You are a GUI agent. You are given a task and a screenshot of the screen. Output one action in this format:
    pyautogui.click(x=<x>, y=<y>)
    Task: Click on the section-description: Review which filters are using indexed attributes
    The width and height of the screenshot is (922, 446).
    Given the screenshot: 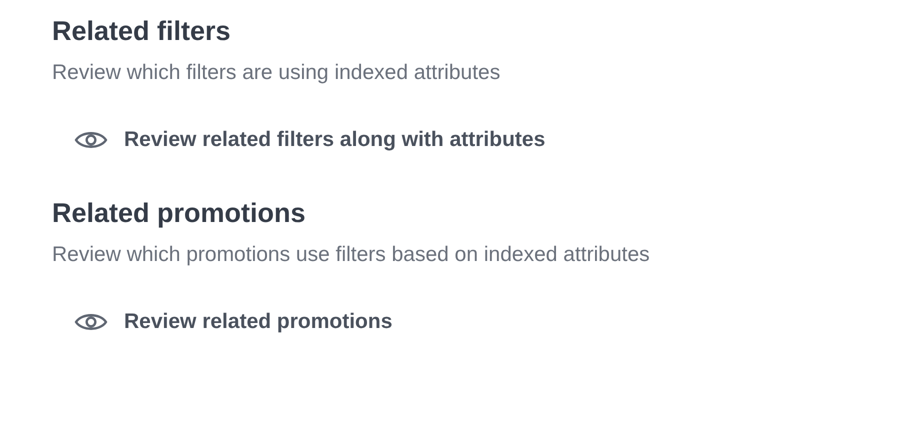 What is the action you would take?
    pyautogui.click(x=277, y=73)
    